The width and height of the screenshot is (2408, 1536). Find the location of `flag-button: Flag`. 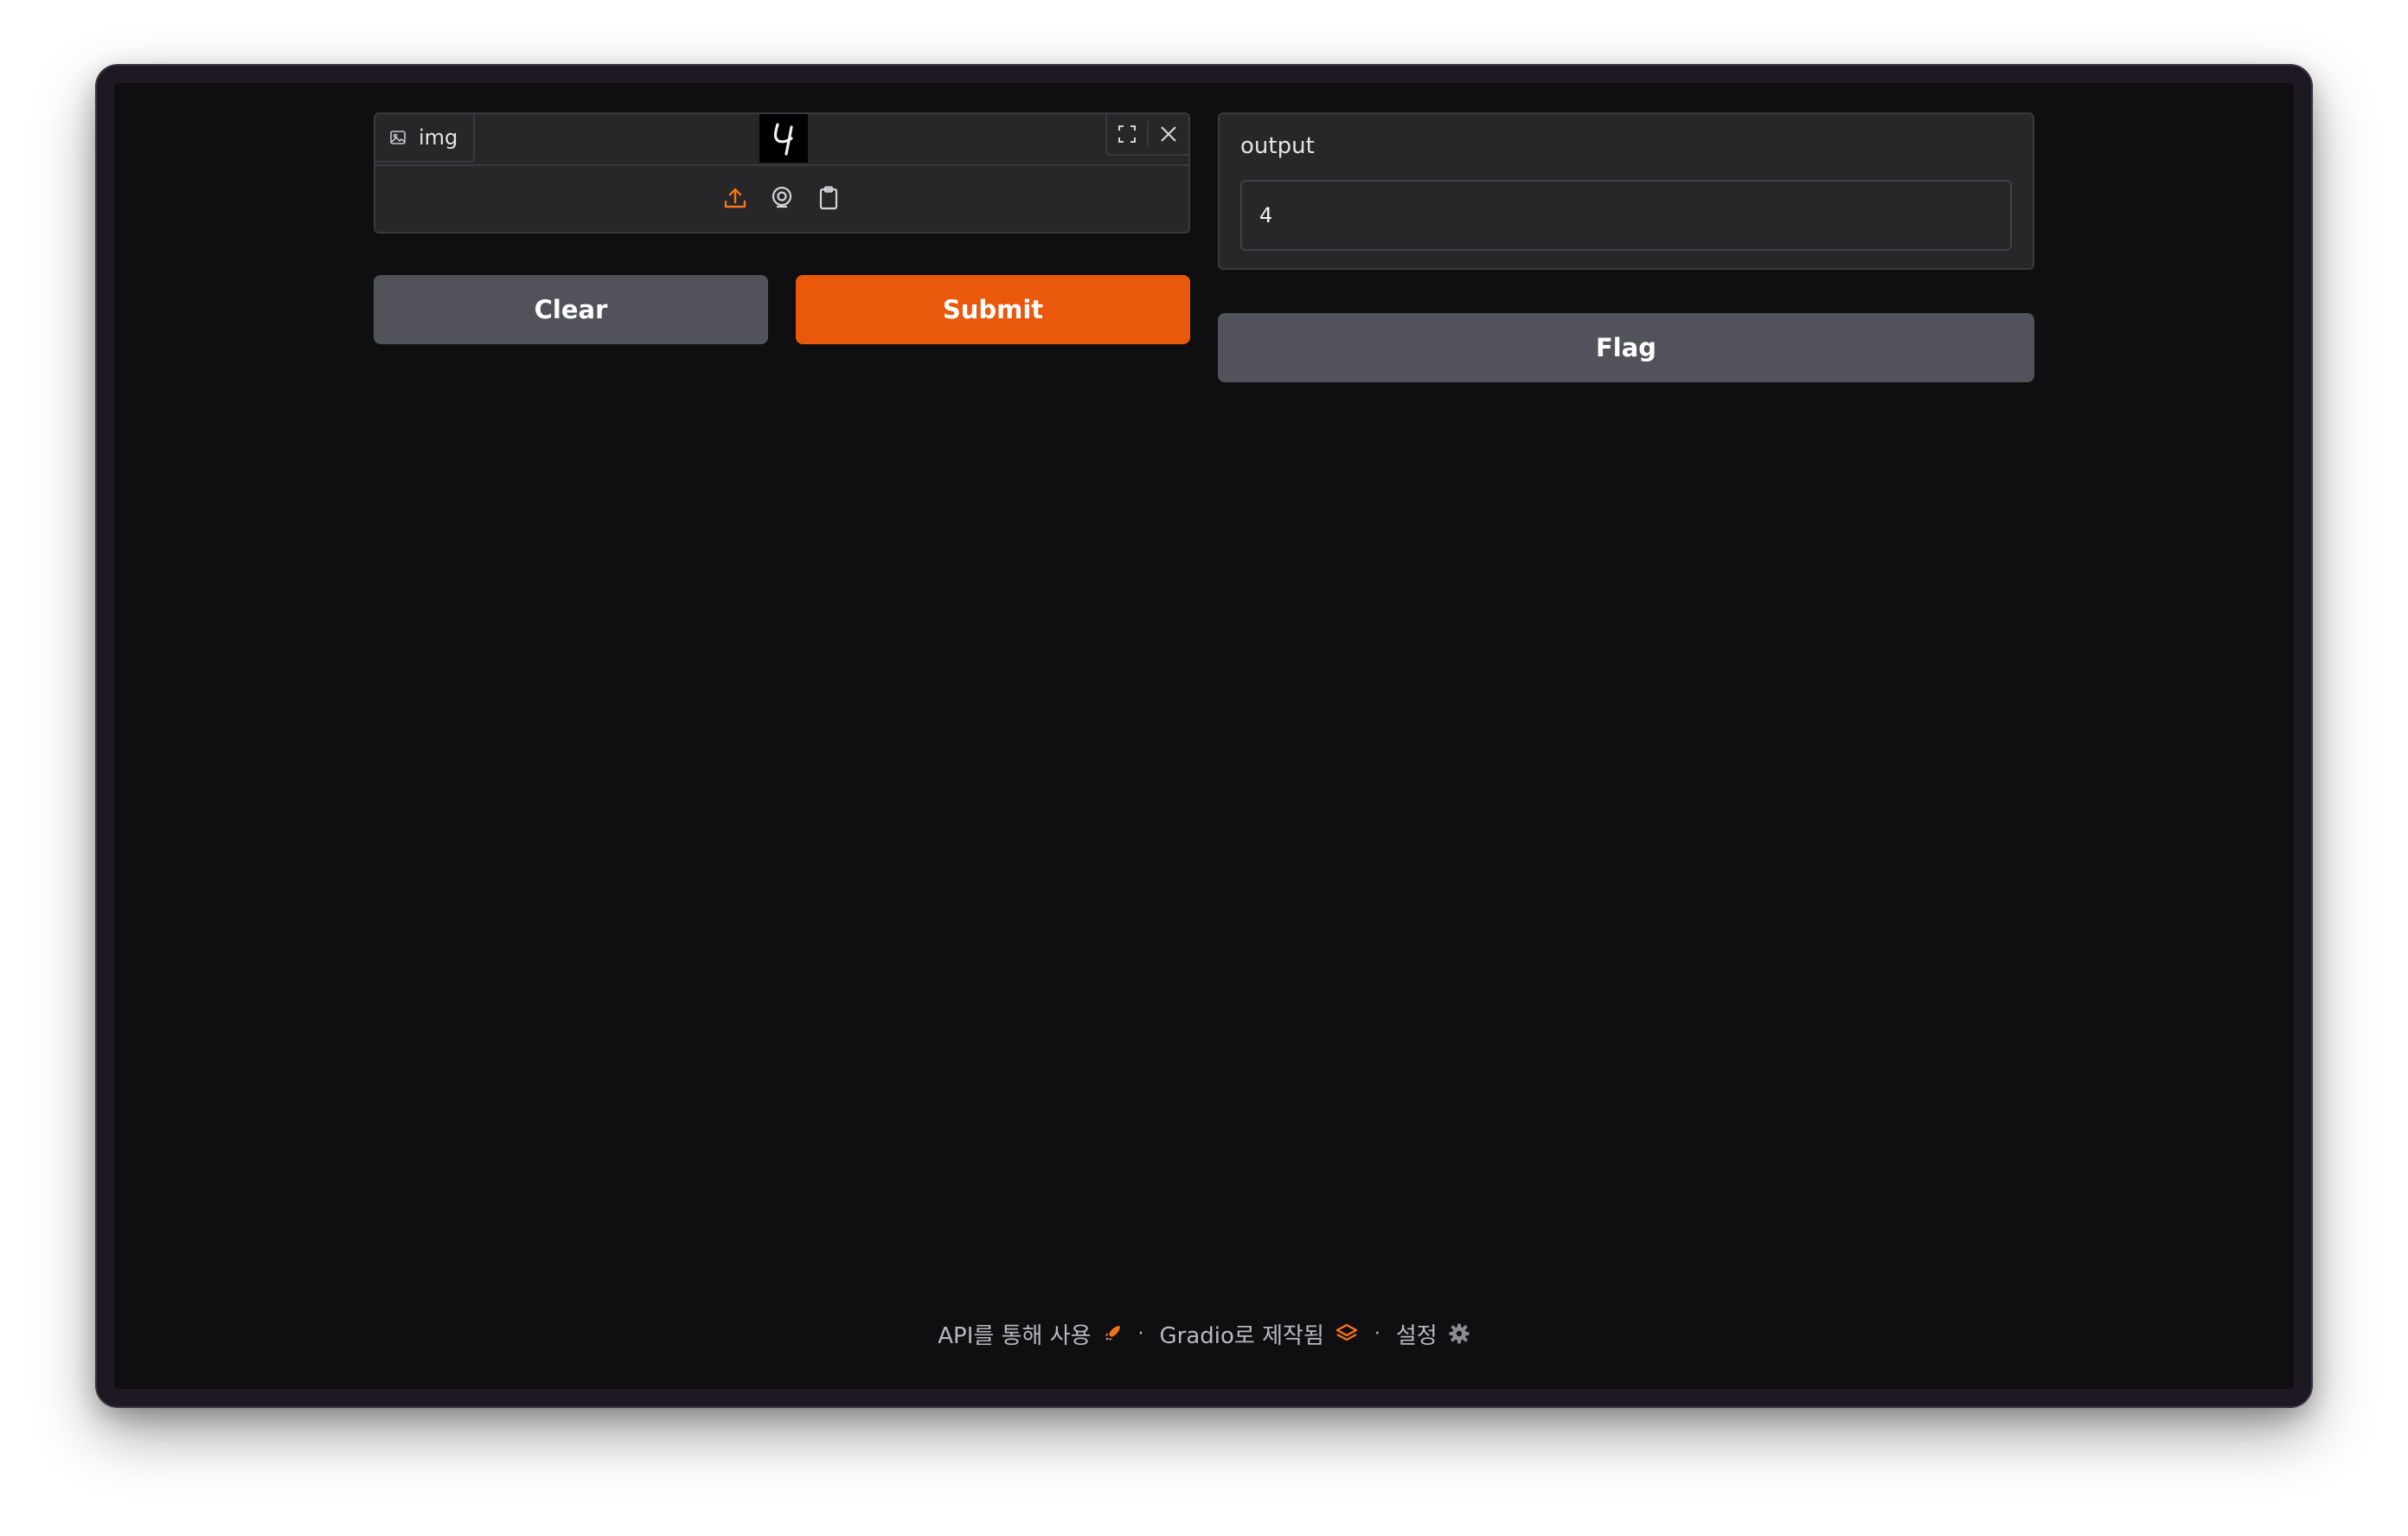

flag-button: Flag is located at coordinates (1626, 347).